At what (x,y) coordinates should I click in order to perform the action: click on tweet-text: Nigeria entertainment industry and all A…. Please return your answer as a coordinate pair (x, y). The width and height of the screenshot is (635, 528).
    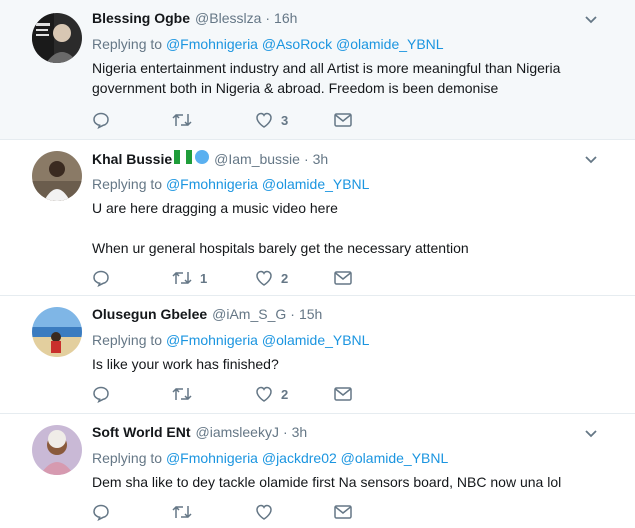
    Looking at the image, I should click on (343, 78).